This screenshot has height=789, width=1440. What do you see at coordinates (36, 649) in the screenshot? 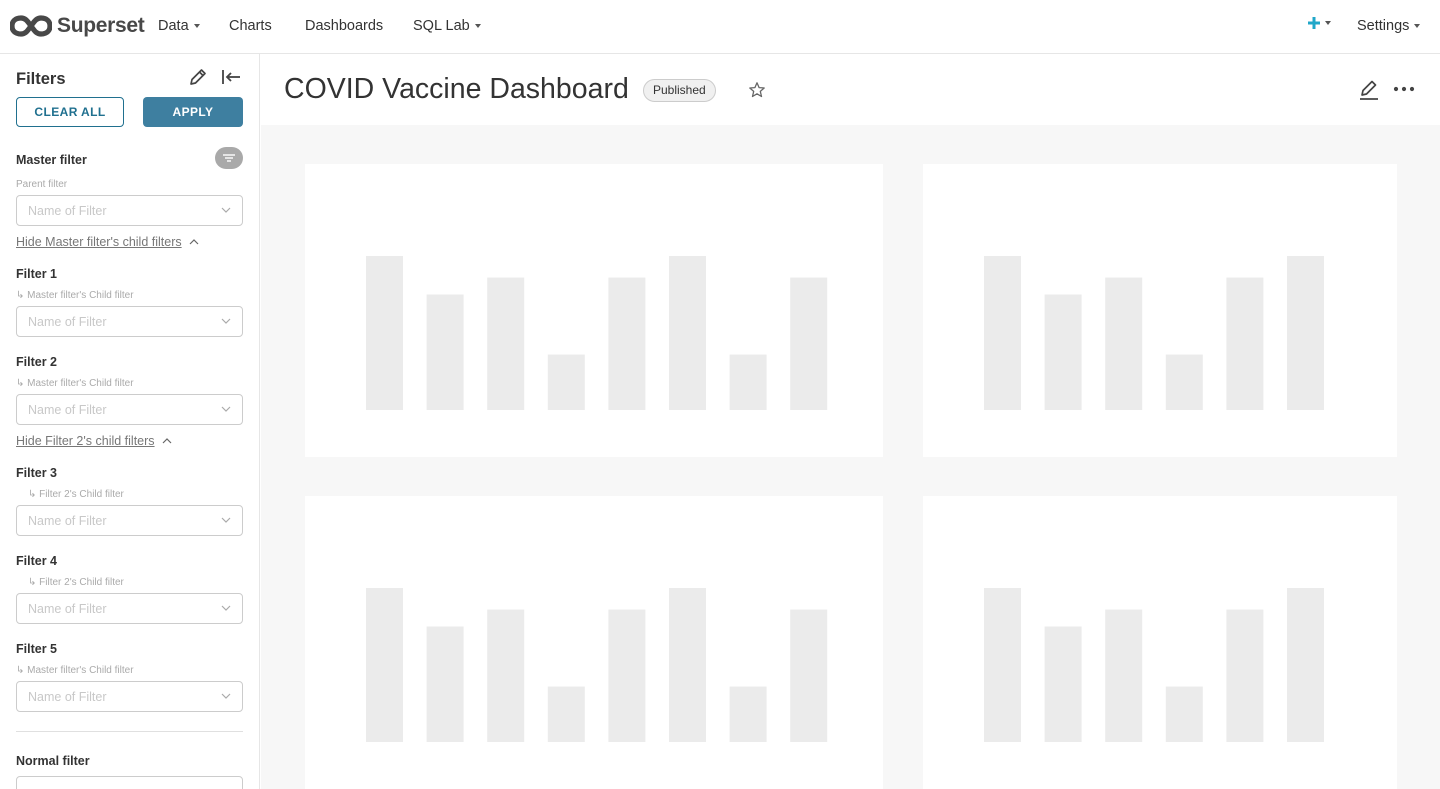
I see `filter-5-label: Filter 5` at bounding box center [36, 649].